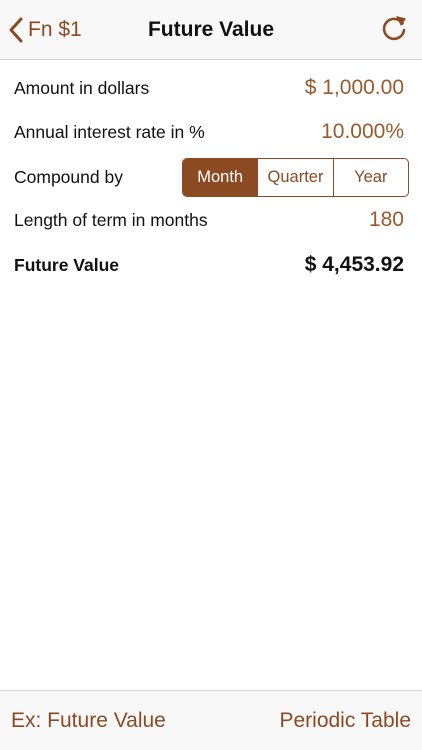 This screenshot has height=750, width=422. Describe the element at coordinates (345, 720) in the screenshot. I see `periodic-table-button: Periodic Table` at that location.